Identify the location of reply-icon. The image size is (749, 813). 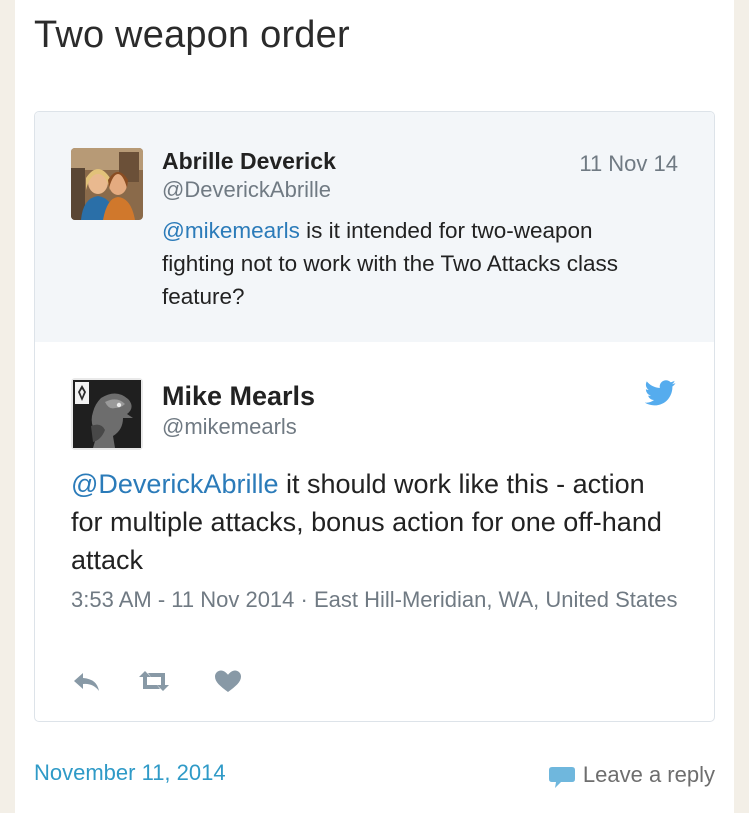
(88, 681).